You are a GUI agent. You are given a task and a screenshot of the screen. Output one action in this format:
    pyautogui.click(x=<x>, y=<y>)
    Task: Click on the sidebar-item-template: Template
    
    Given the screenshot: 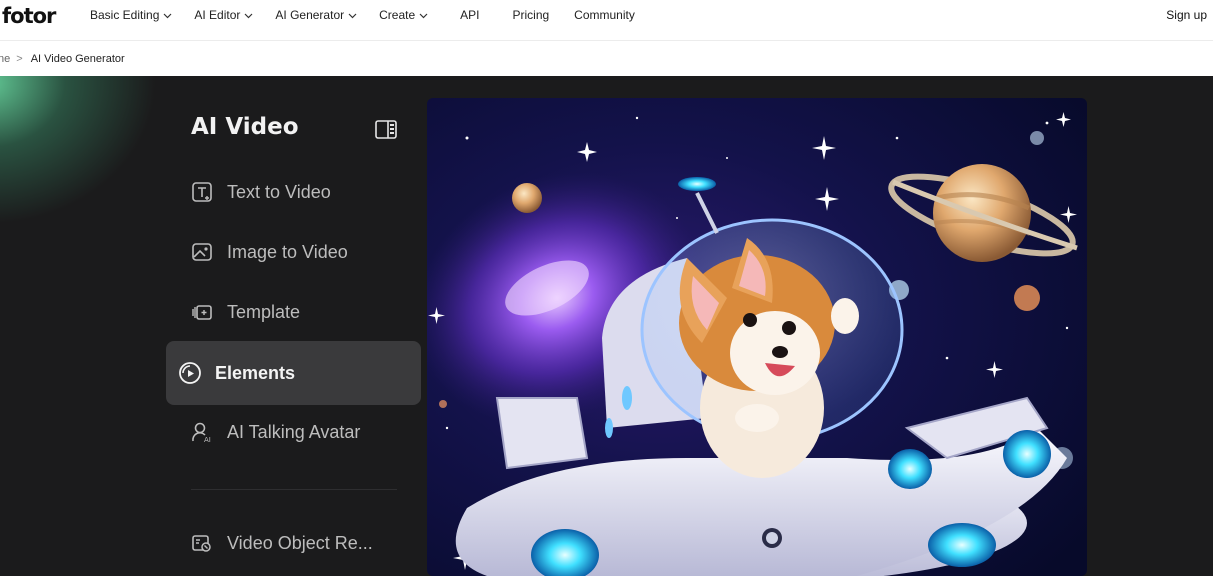 What is the action you would take?
    pyautogui.click(x=293, y=312)
    